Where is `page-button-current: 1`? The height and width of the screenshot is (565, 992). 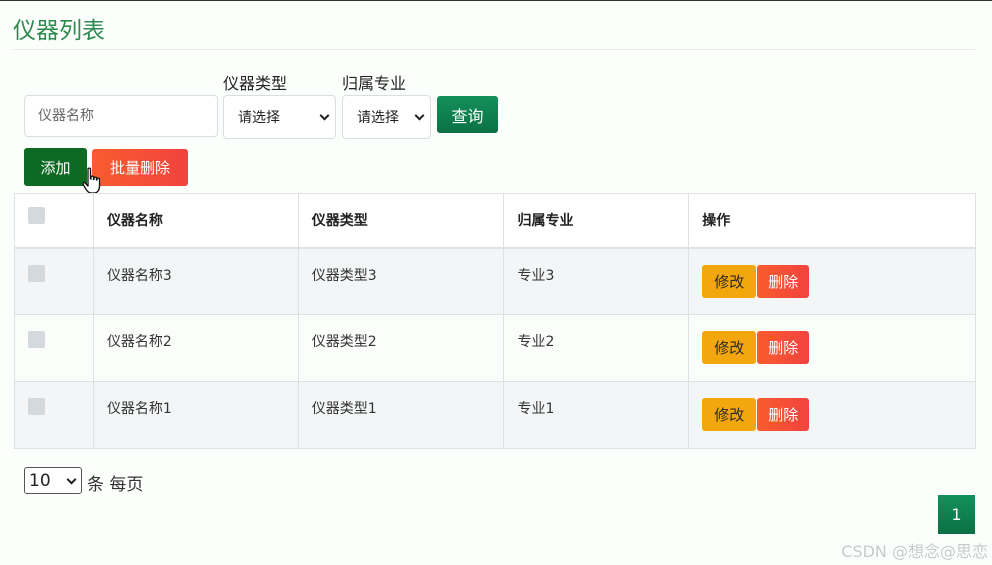
page-button-current: 1 is located at coordinates (956, 514).